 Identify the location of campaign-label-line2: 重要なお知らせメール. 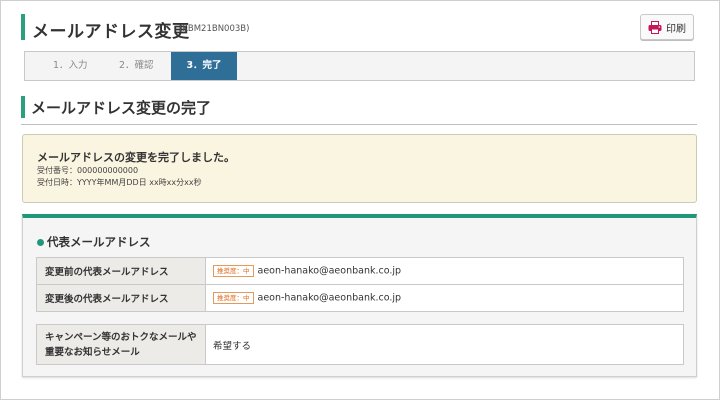
(92, 352).